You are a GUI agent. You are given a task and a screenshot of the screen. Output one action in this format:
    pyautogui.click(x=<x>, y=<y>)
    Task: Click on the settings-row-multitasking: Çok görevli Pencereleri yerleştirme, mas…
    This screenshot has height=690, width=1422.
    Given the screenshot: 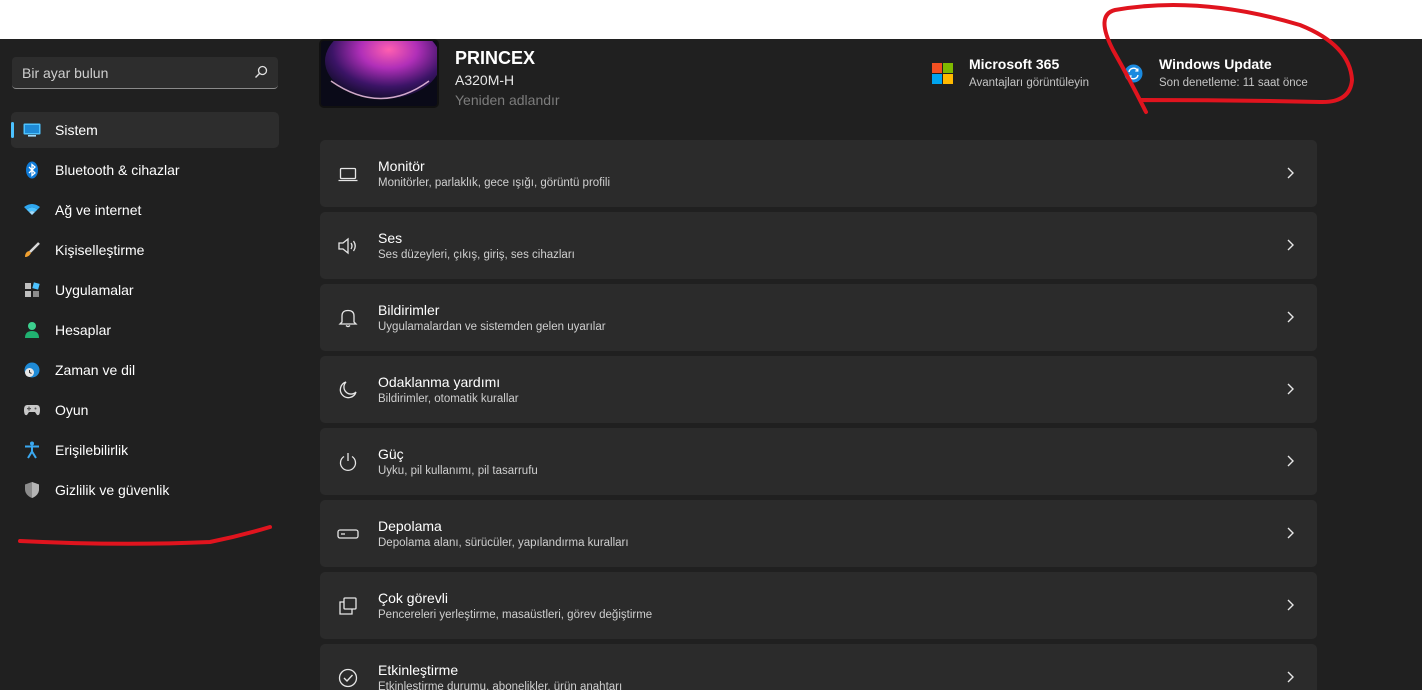 What is the action you would take?
    pyautogui.click(x=818, y=605)
    